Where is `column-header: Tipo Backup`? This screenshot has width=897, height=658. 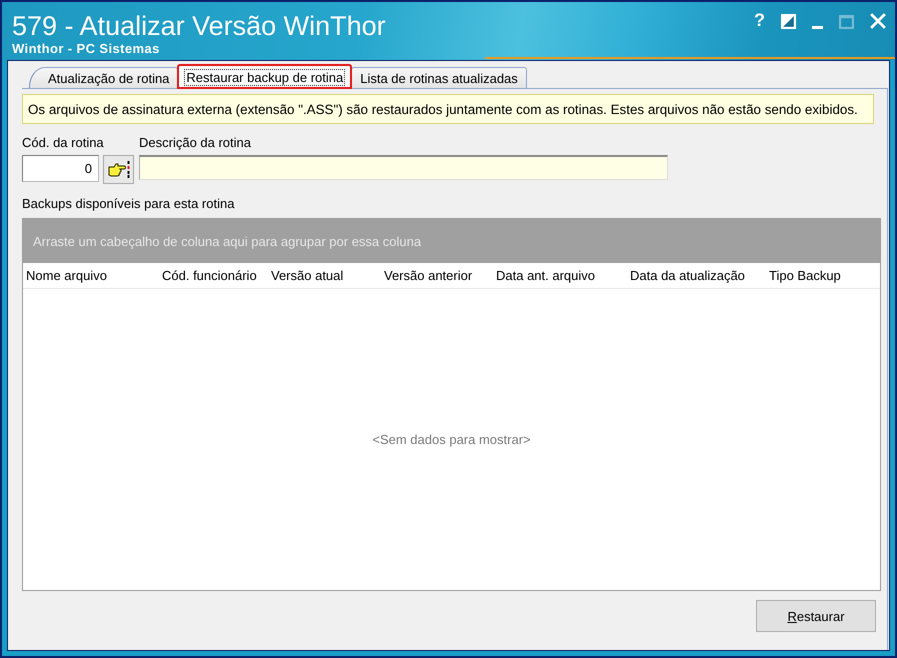
column-header: Tipo Backup is located at coordinates (805, 275).